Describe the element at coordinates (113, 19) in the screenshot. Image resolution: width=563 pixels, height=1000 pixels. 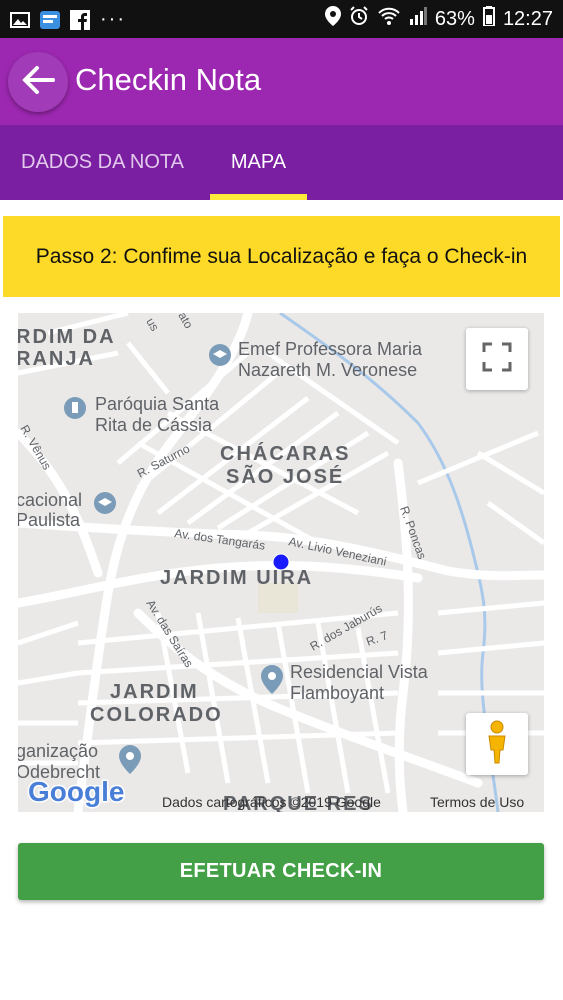
I see `more-notifications-icon: ···` at that location.